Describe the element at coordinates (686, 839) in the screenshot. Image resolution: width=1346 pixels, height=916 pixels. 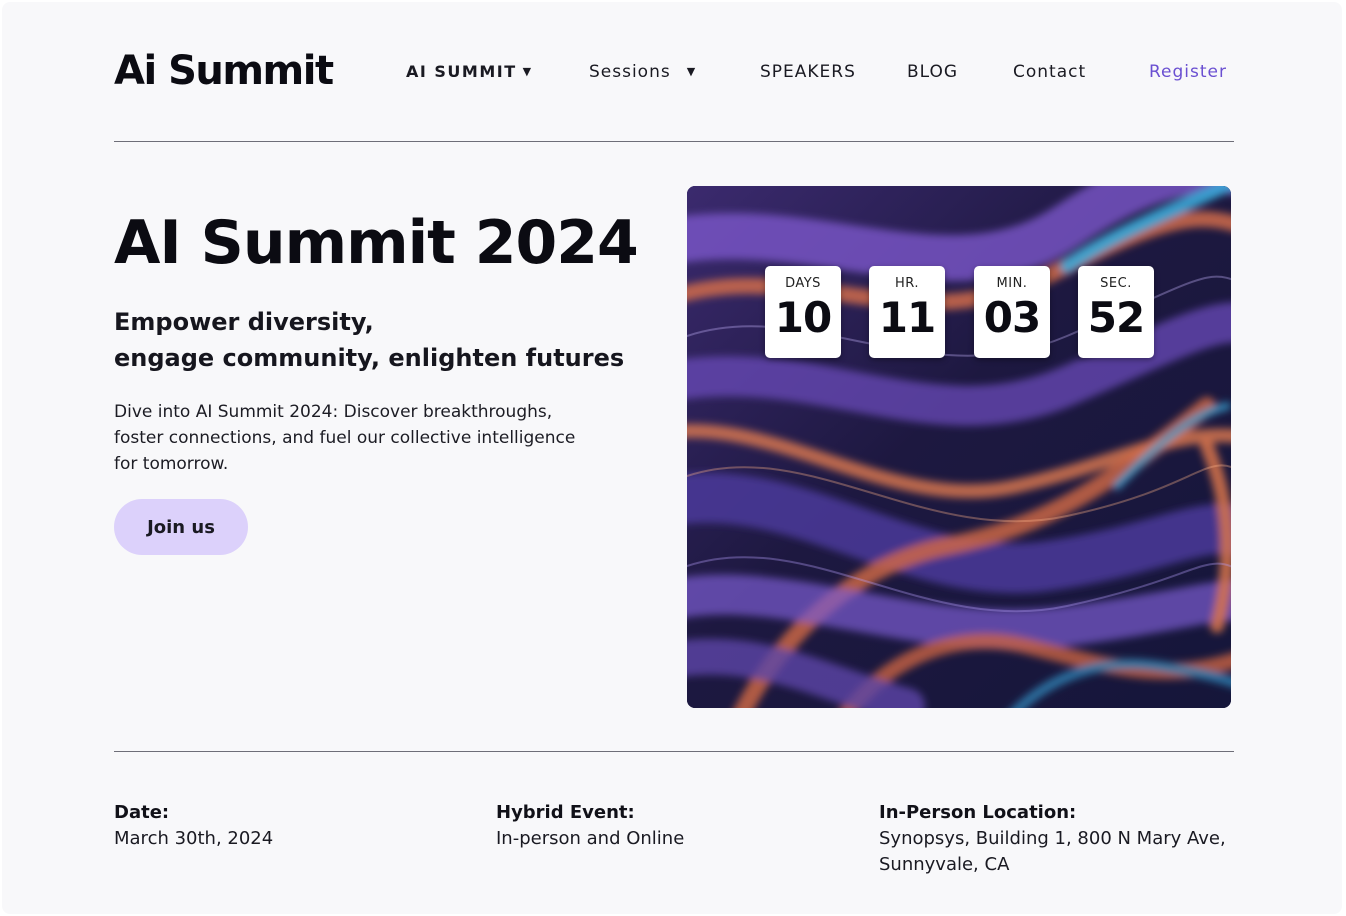
I see `event-format-value: In-person and Online` at that location.